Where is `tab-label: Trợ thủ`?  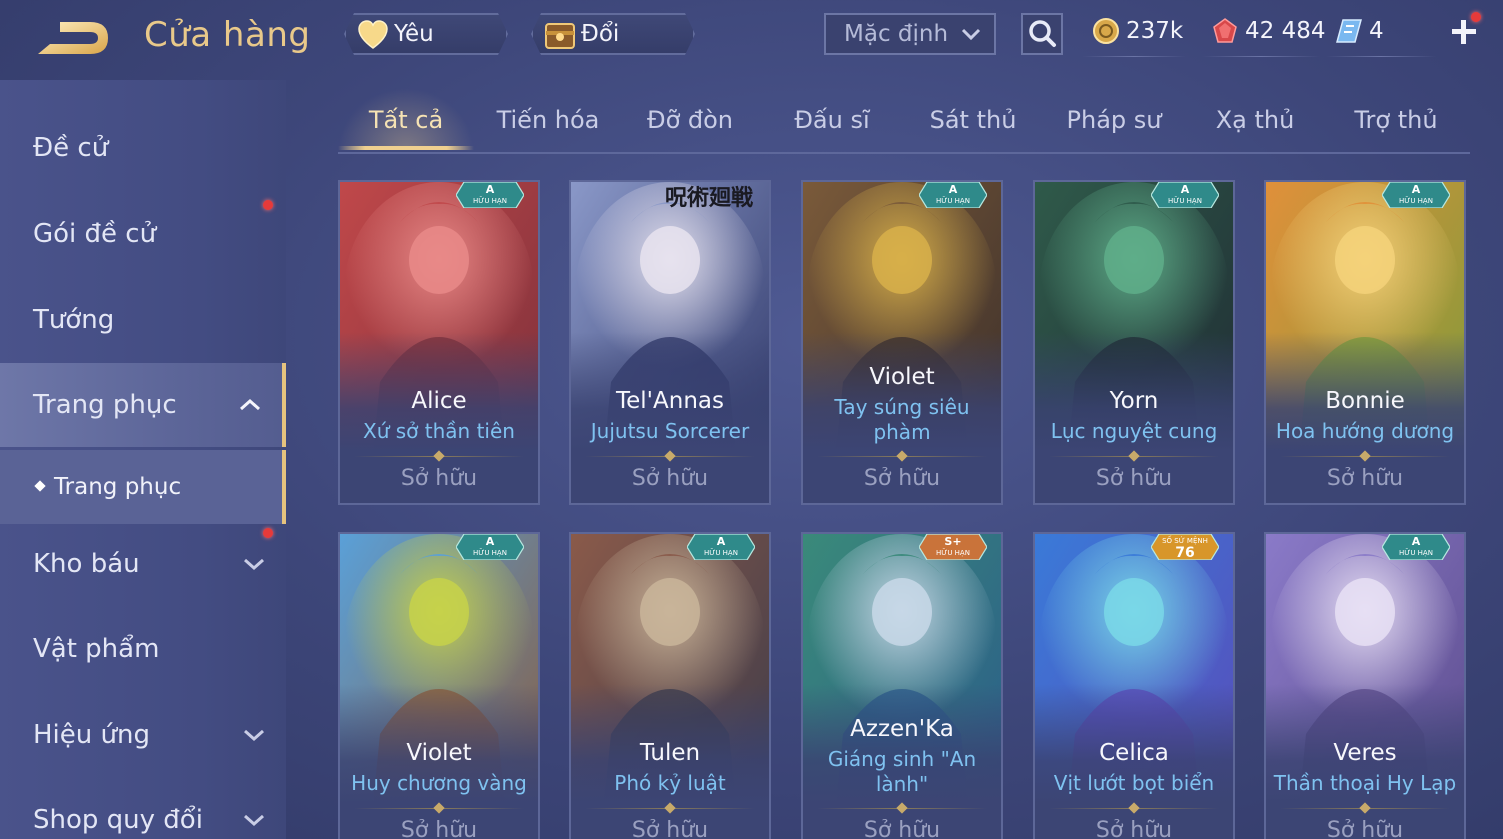 tab-label: Trợ thủ is located at coordinates (1396, 120).